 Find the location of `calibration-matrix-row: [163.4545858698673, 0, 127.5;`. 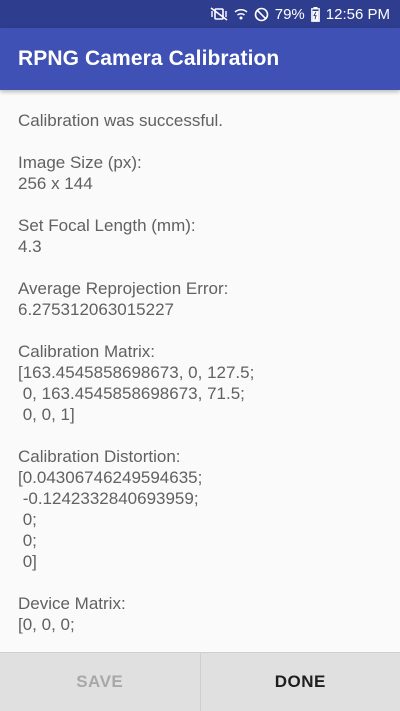

calibration-matrix-row: [163.4545858698673, 0, 127.5; is located at coordinates (136, 372).